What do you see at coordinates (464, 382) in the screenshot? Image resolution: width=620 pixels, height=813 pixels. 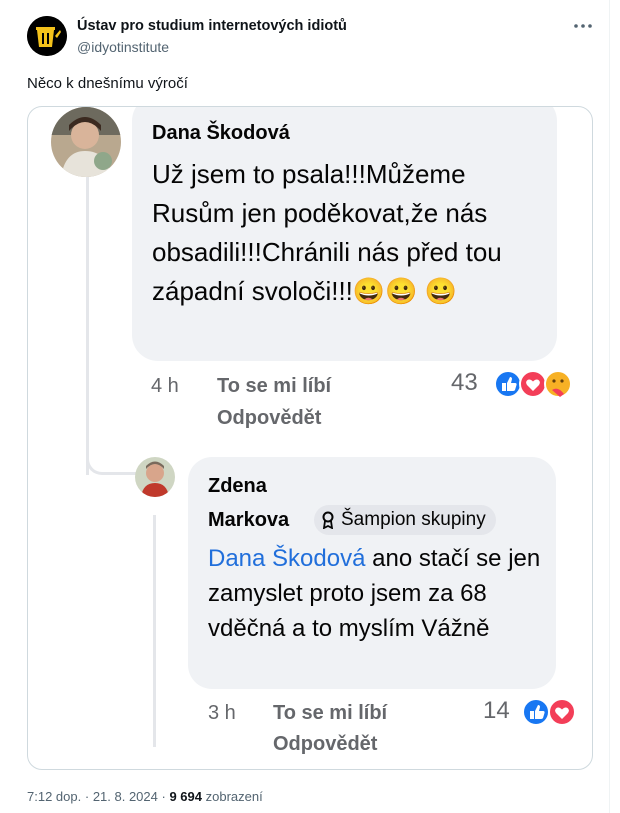 I see `reaction-count: 43` at bounding box center [464, 382].